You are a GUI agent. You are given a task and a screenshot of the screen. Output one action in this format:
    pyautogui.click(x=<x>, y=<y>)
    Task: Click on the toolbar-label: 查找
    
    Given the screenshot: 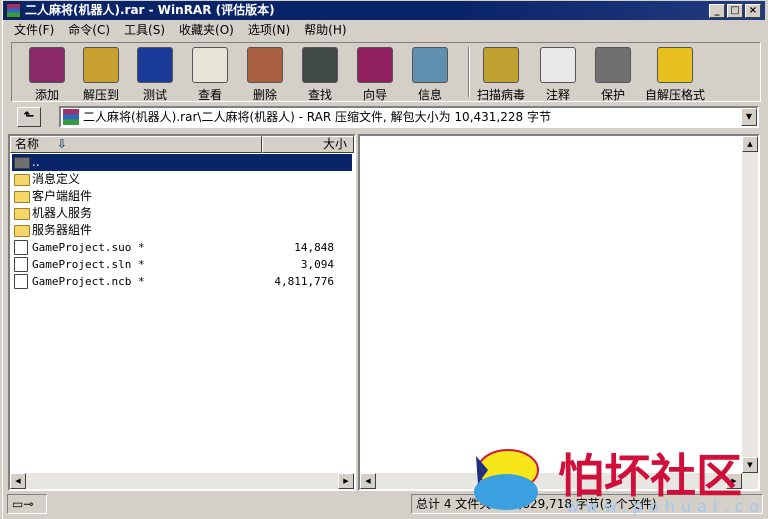 What is the action you would take?
    pyautogui.click(x=319, y=95)
    